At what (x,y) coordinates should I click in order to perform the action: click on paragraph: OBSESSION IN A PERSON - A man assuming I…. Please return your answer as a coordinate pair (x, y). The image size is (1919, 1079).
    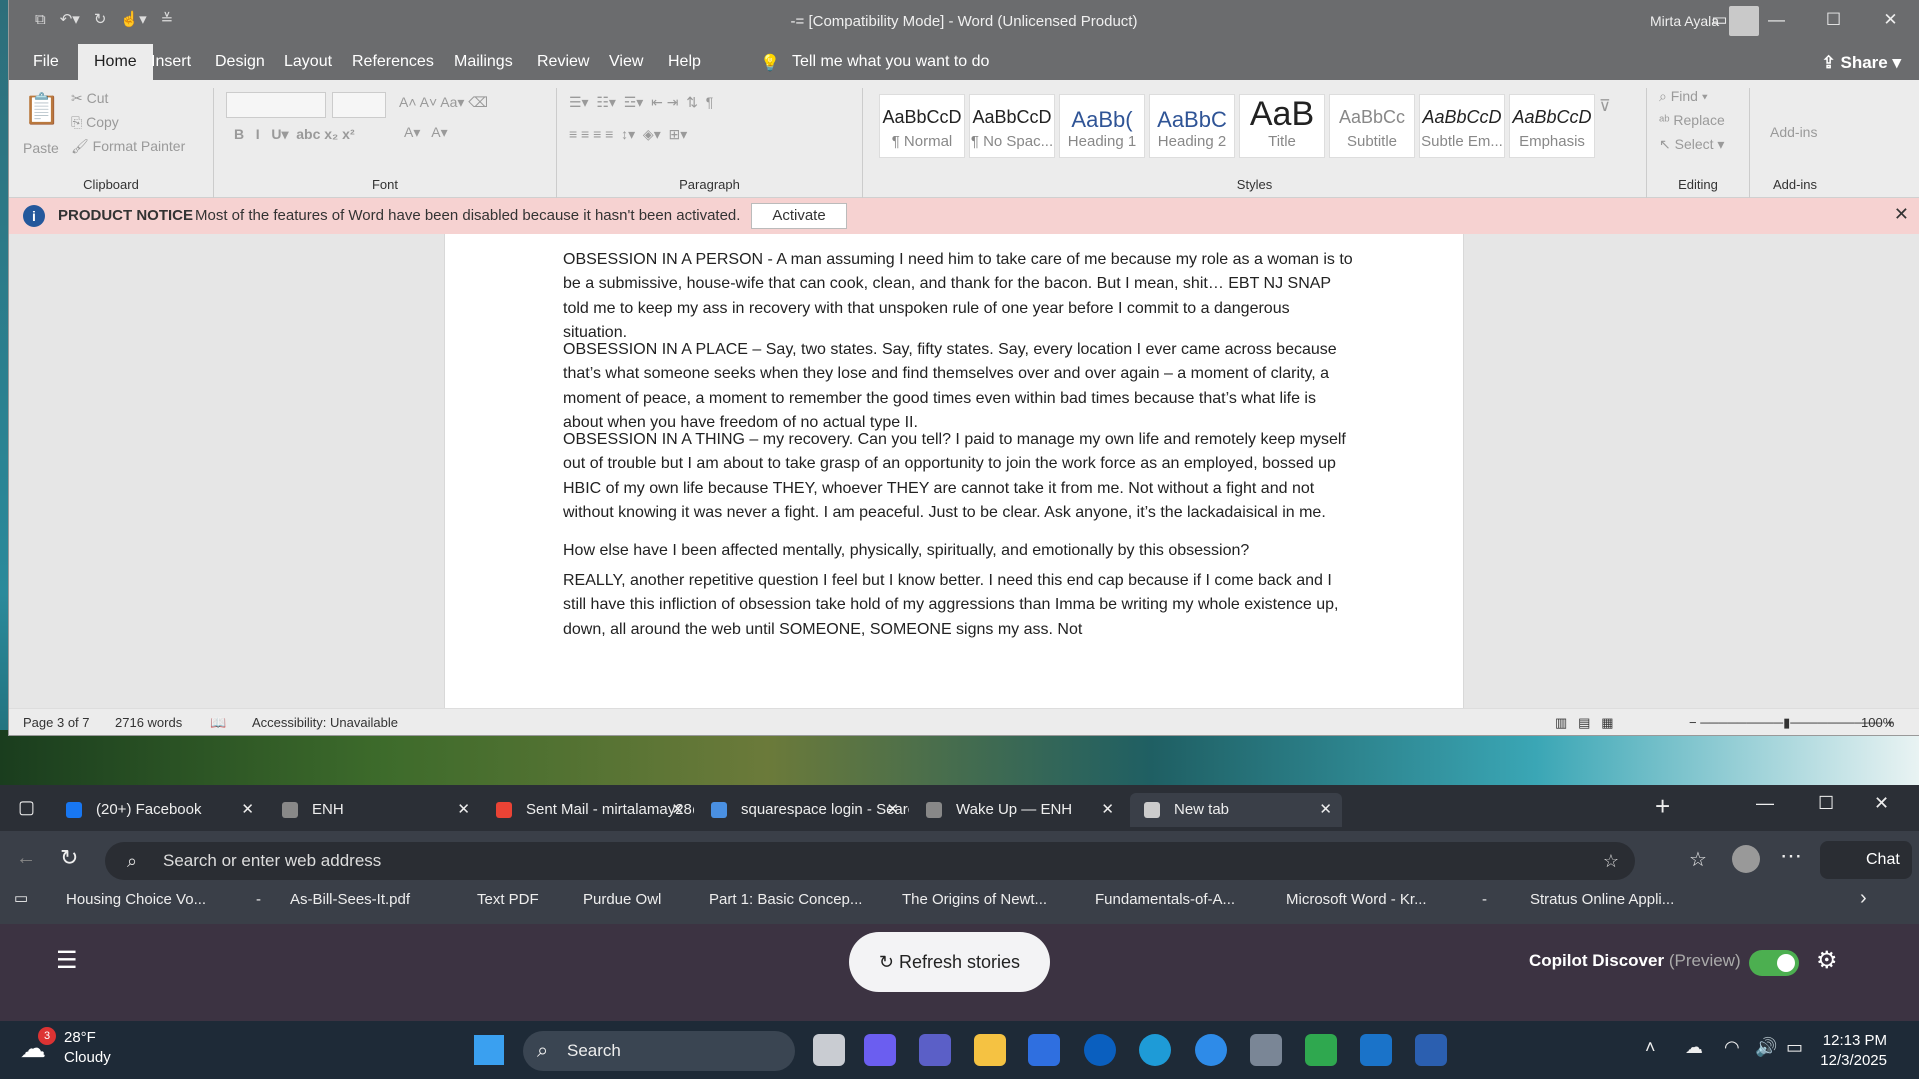
    Looking at the image, I should click on (958, 296).